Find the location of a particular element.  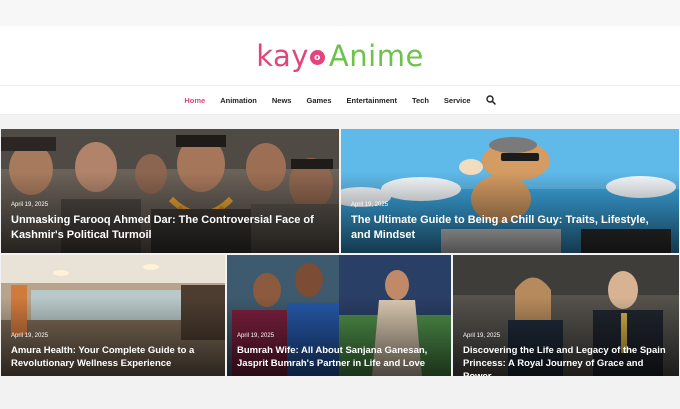

top-bar is located at coordinates (340, 13).